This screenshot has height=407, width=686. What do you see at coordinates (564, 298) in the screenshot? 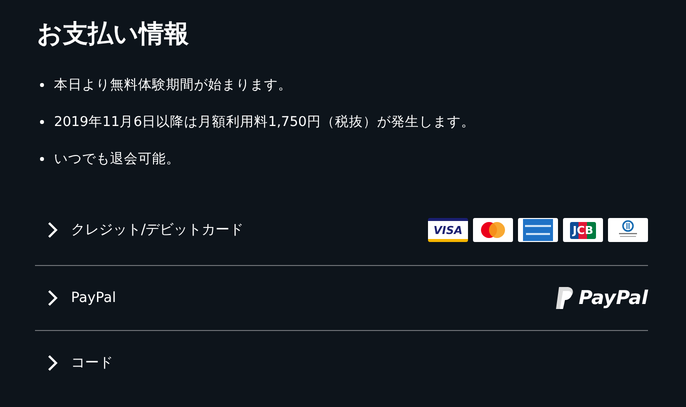
I see `paypal-icon` at bounding box center [564, 298].